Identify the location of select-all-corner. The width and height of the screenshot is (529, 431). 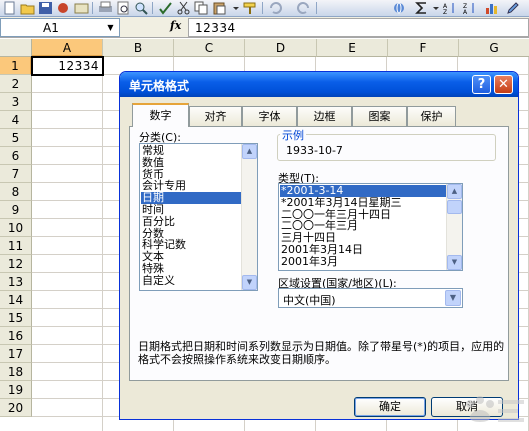
(16, 48).